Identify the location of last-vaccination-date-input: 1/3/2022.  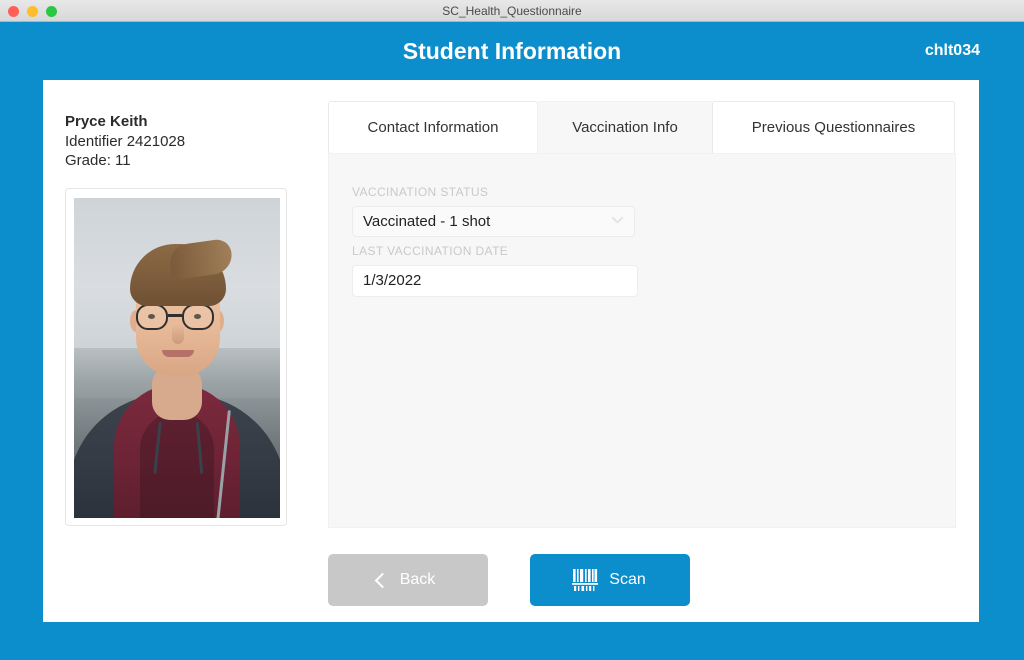
(495, 281).